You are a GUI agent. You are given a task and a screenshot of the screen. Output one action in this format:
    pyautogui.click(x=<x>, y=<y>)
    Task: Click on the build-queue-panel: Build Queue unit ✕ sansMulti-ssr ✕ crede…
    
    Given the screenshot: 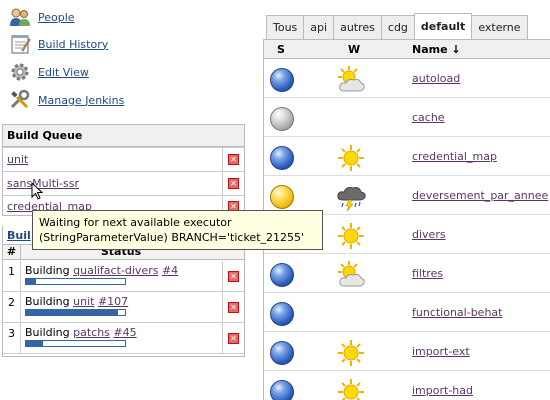 What is the action you would take?
    pyautogui.click(x=123, y=170)
    